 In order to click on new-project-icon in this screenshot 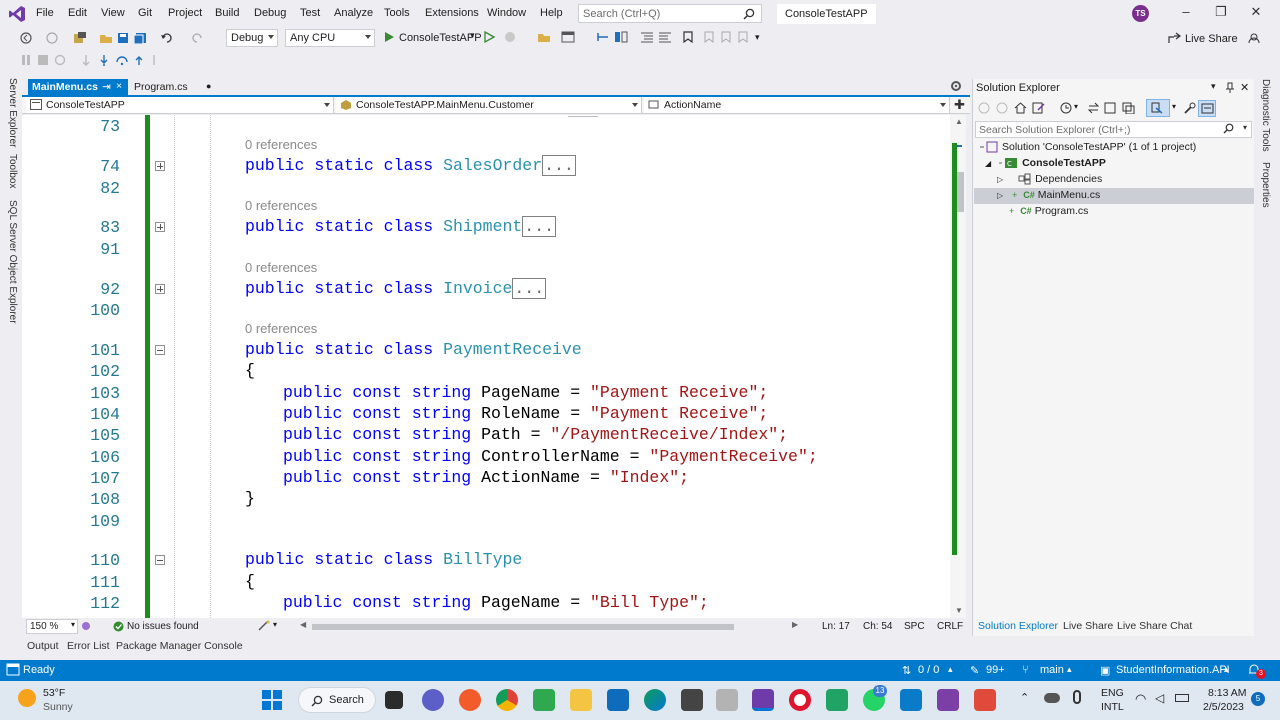, I will do `click(80, 38)`.